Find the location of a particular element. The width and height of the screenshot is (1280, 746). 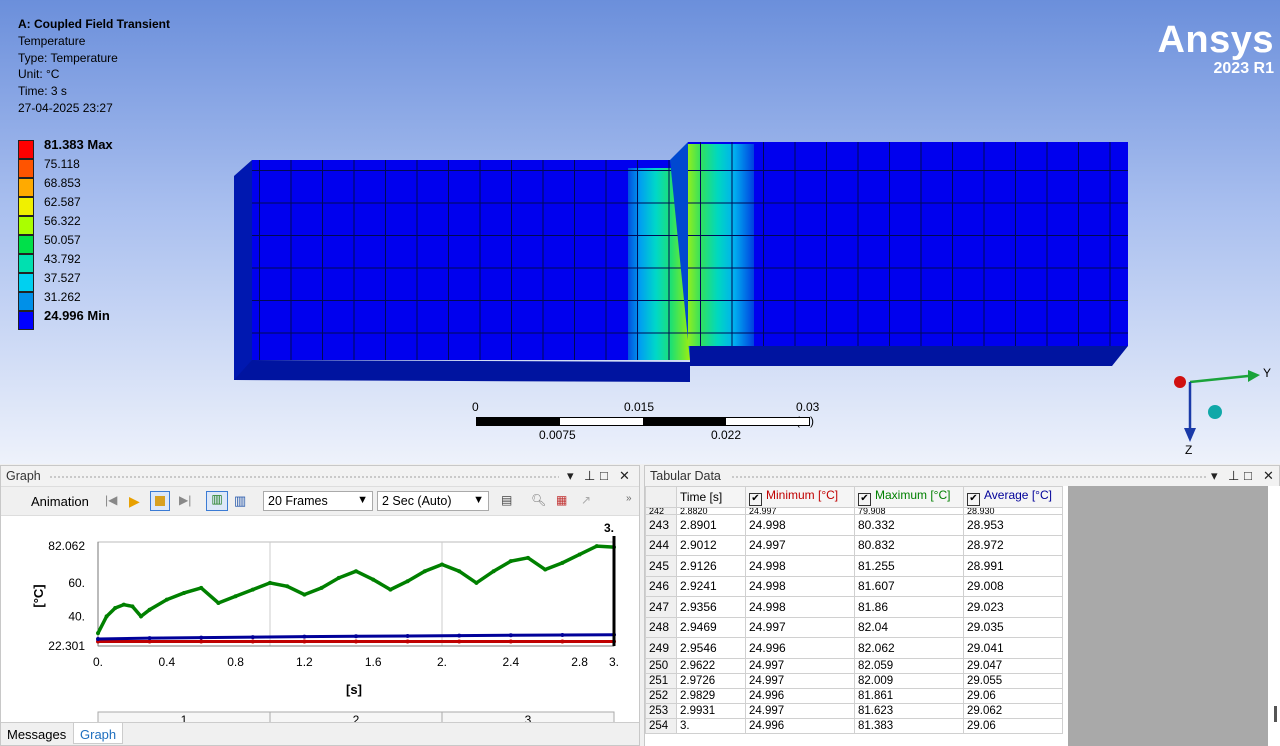

table-cell: 81.383 is located at coordinates (909, 725).